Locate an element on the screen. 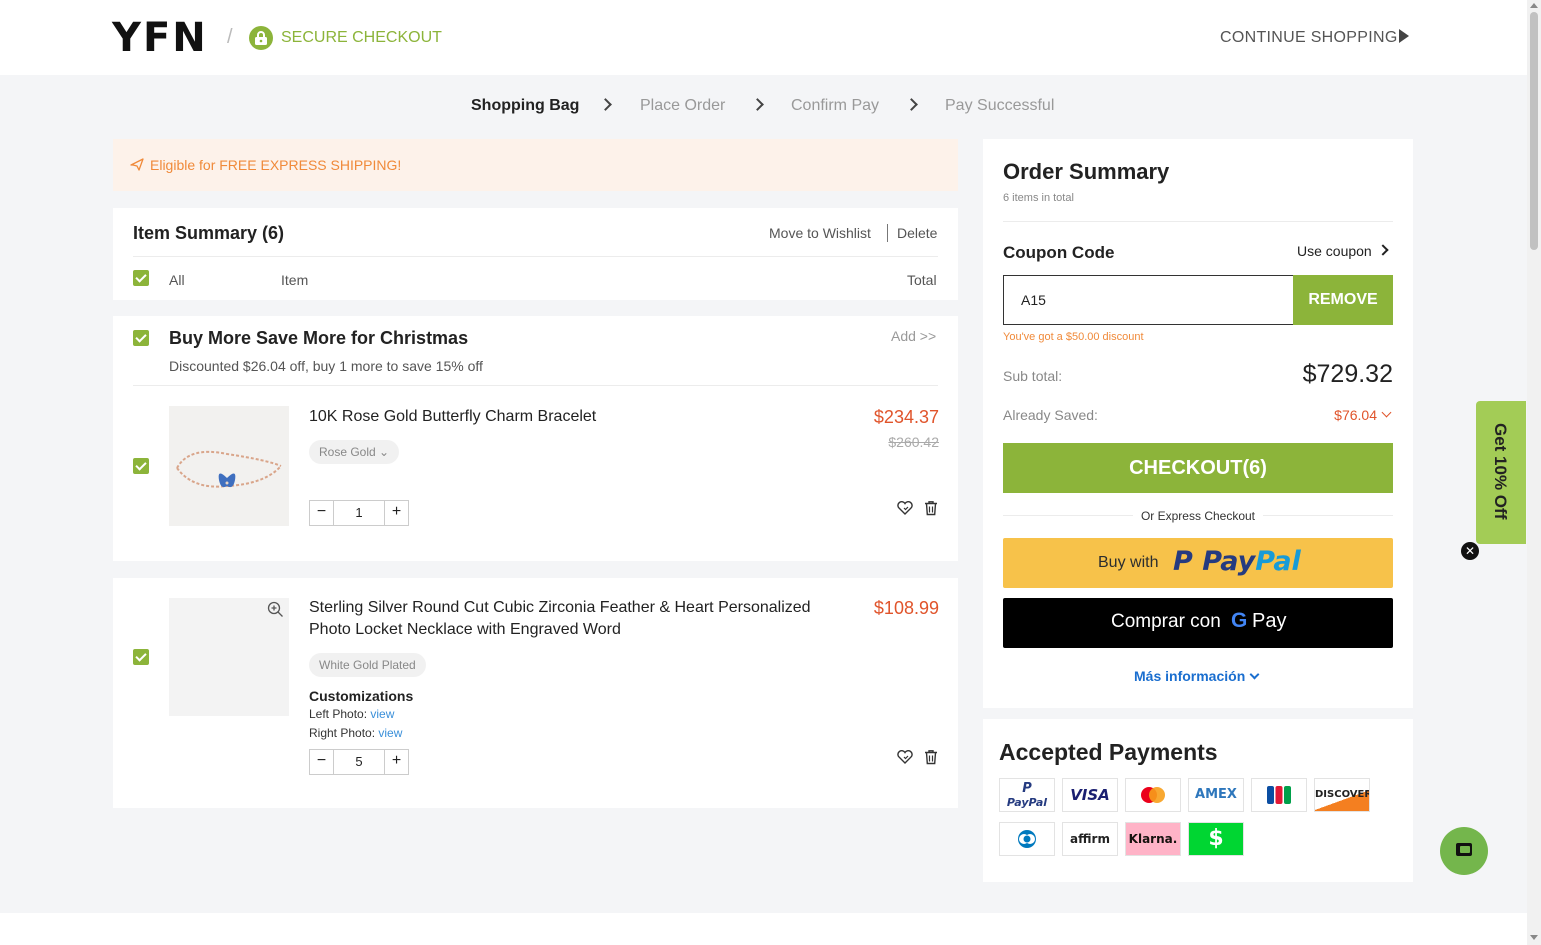 This screenshot has width=1541, height=945. coupon-input is located at coordinates (1148, 300).